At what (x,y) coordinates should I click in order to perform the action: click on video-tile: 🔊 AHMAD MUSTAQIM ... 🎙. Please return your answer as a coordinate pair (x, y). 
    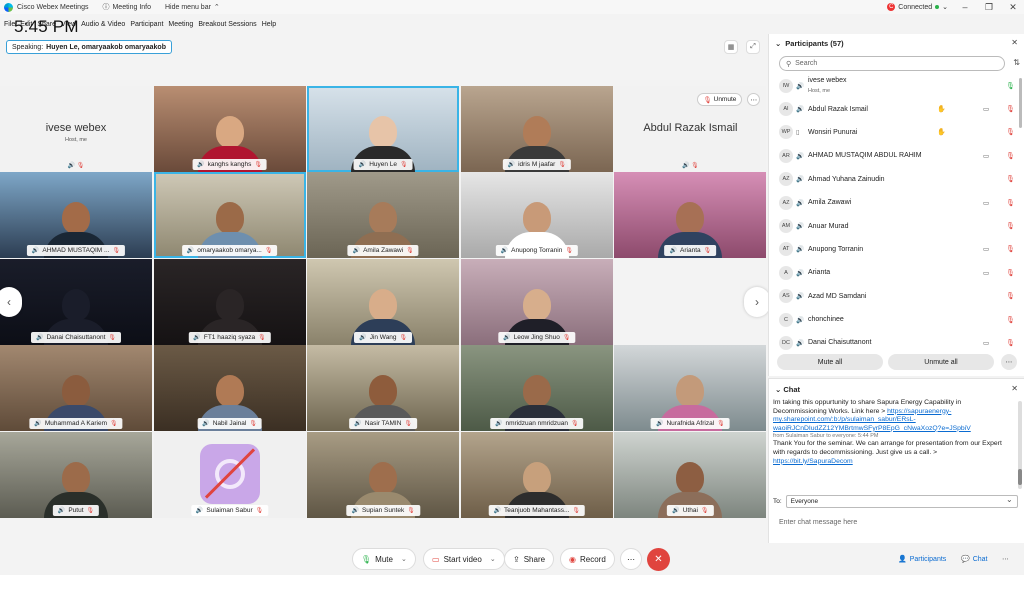
    Looking at the image, I should click on (76, 215).